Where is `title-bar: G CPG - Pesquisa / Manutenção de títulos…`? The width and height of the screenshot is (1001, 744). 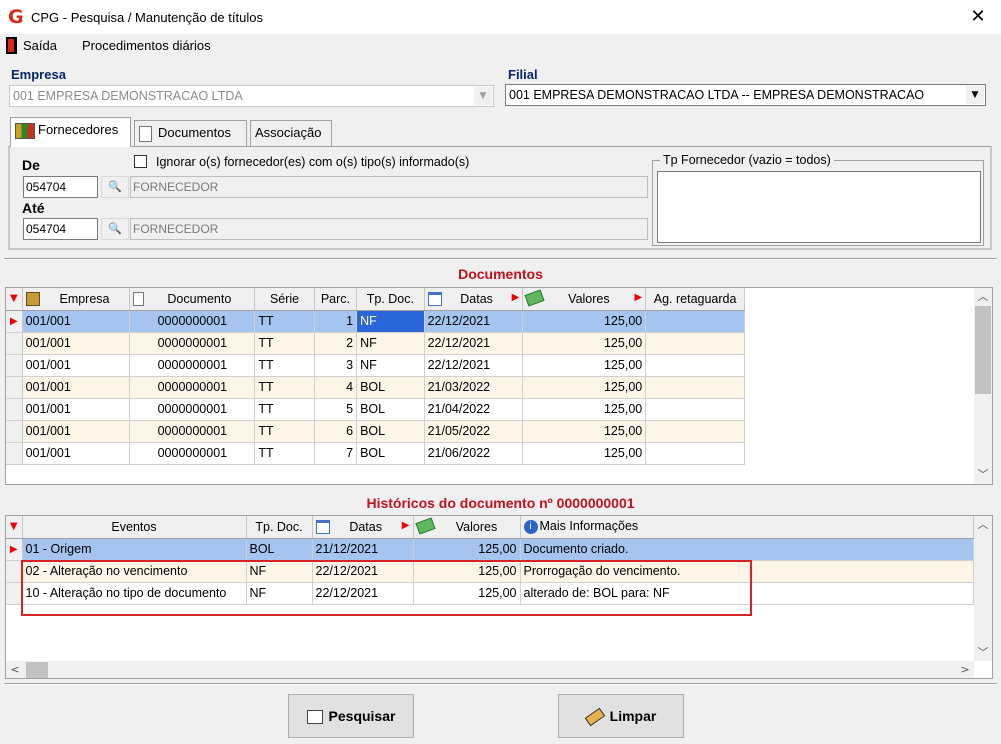
title-bar: G CPG - Pesquisa / Manutenção de títulos… is located at coordinates (500, 17).